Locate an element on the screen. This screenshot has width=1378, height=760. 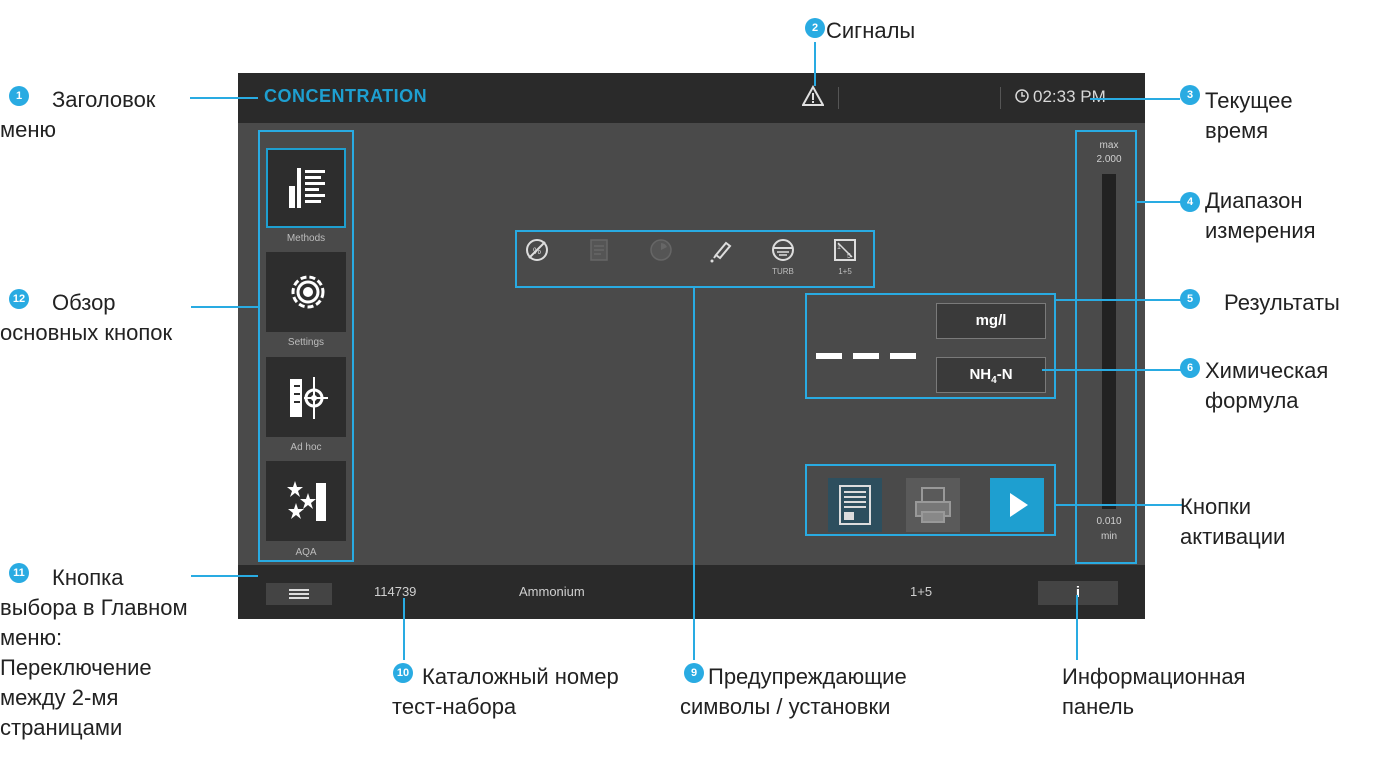
annotation-menu-title: Заголовок меню is located at coordinates (95, 115).